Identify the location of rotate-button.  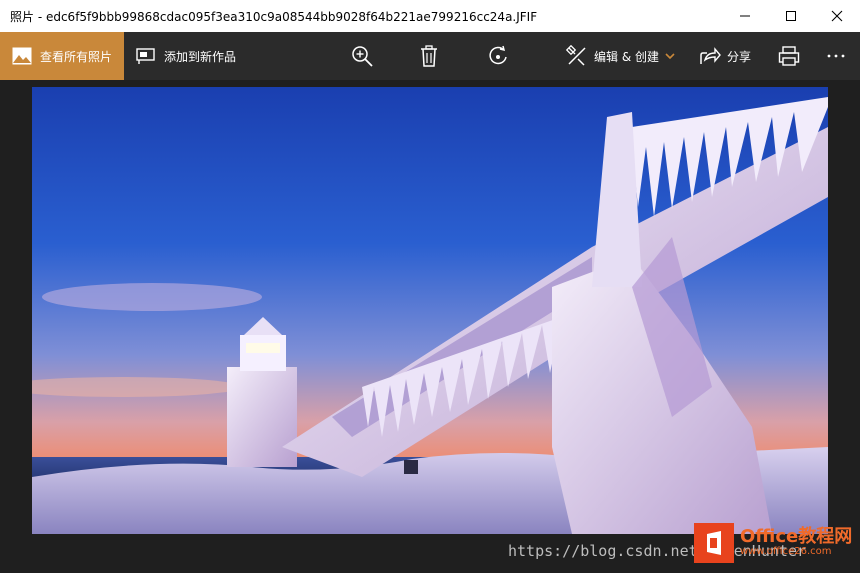
(498, 56).